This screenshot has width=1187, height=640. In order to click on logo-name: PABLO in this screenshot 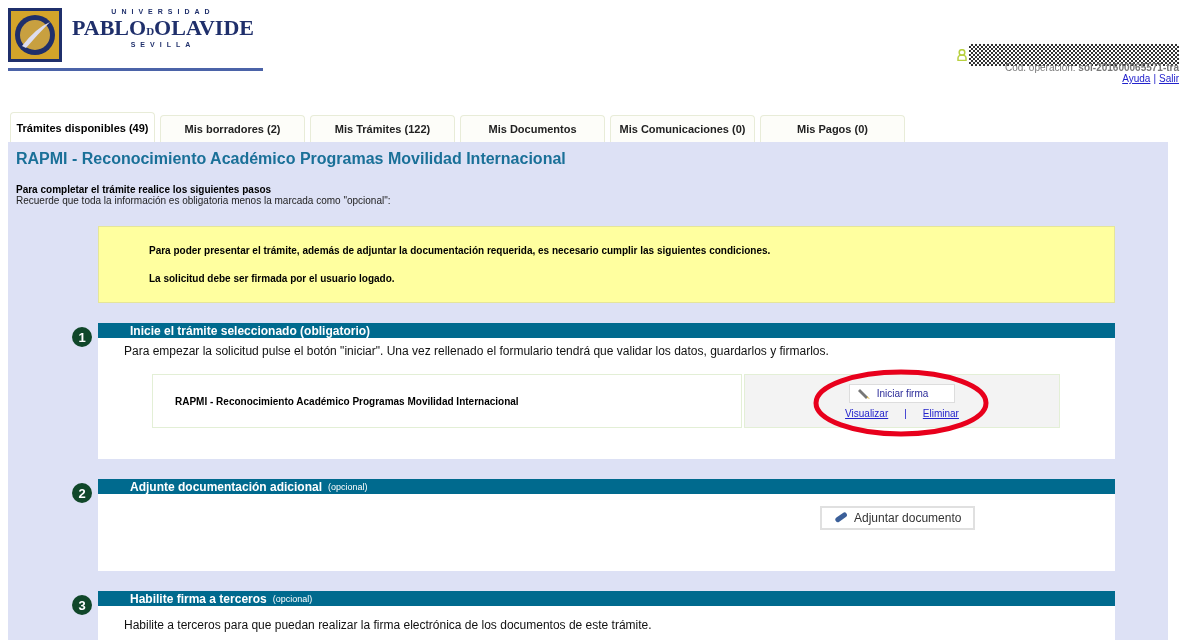, I will do `click(109, 28)`.